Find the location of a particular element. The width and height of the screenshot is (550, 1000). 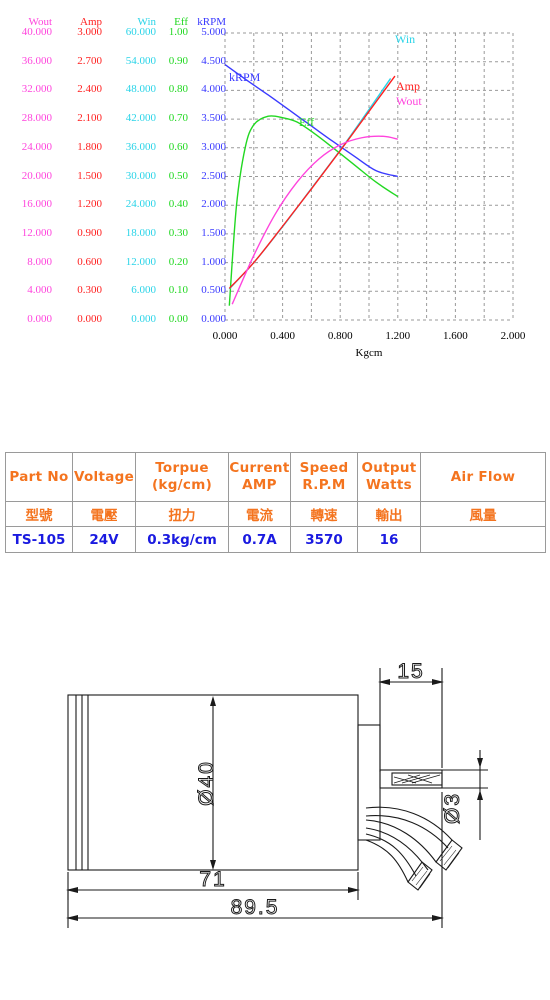

dim-text-shaft-length: 15 is located at coordinates (410, 671).